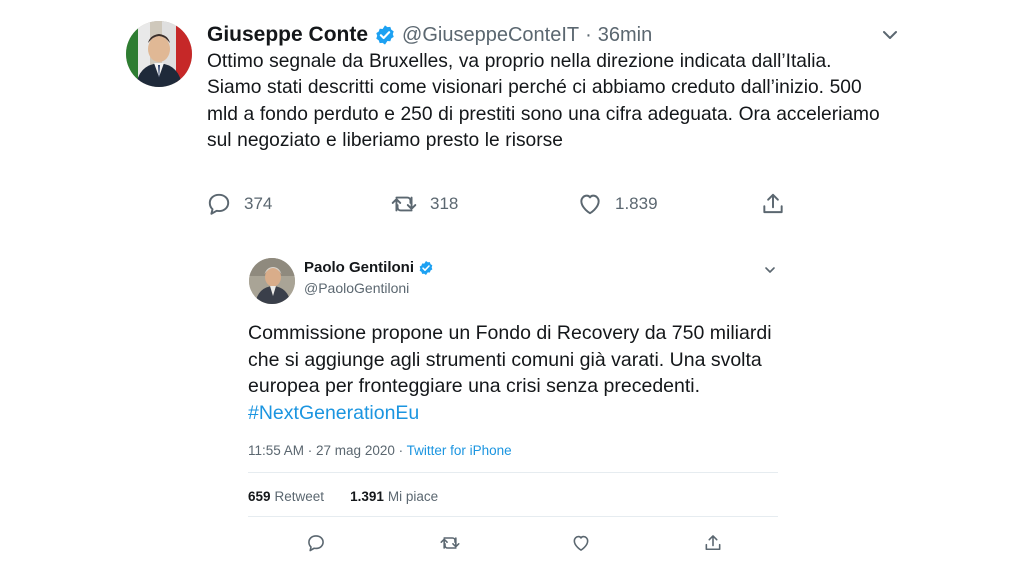 The height and width of the screenshot is (576, 1024). What do you see at coordinates (287, 35) in the screenshot?
I see `author-name: Giuseppe Conte` at bounding box center [287, 35].